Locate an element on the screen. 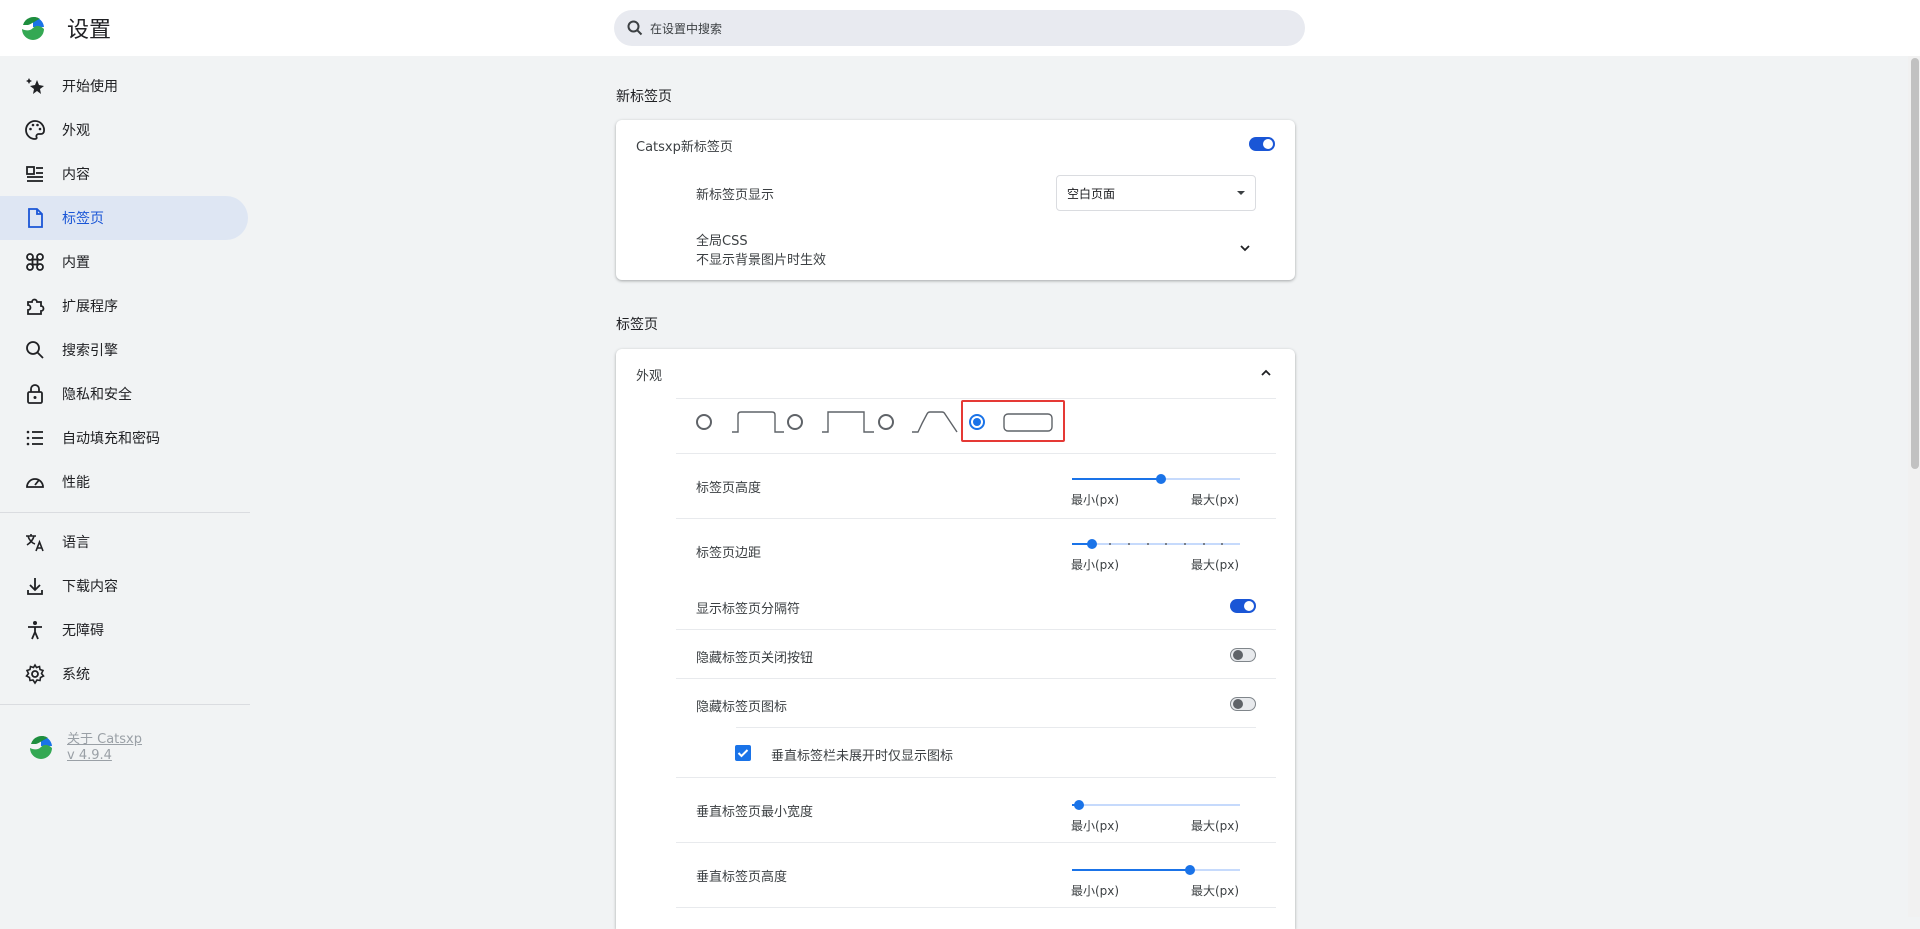 The width and height of the screenshot is (1920, 929). vertical-min-width-slider is located at coordinates (1156, 805).